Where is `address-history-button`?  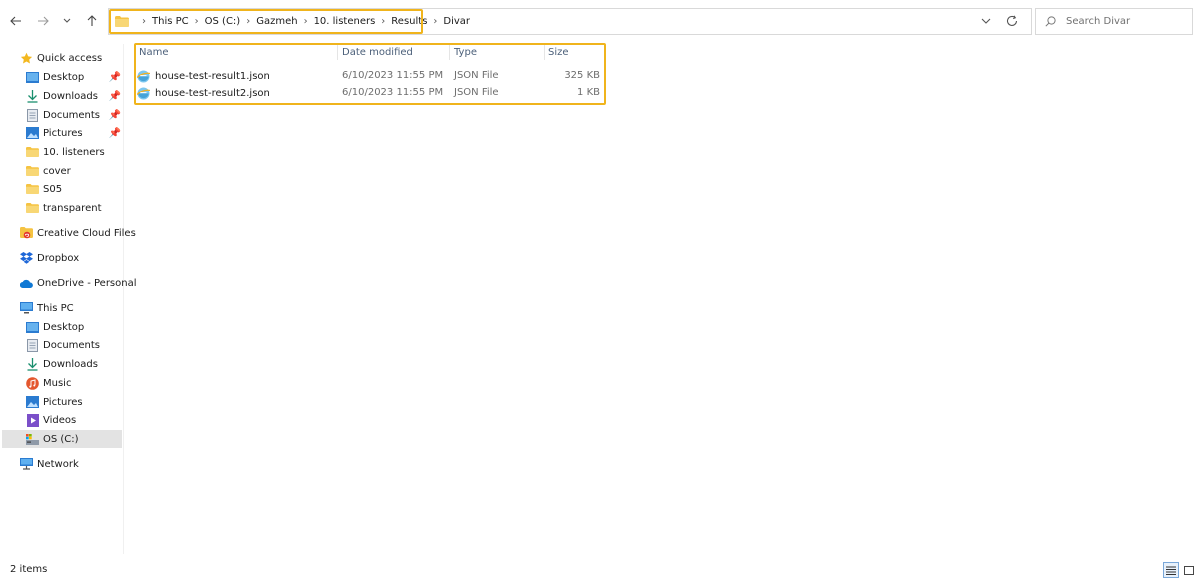 address-history-button is located at coordinates (986, 21).